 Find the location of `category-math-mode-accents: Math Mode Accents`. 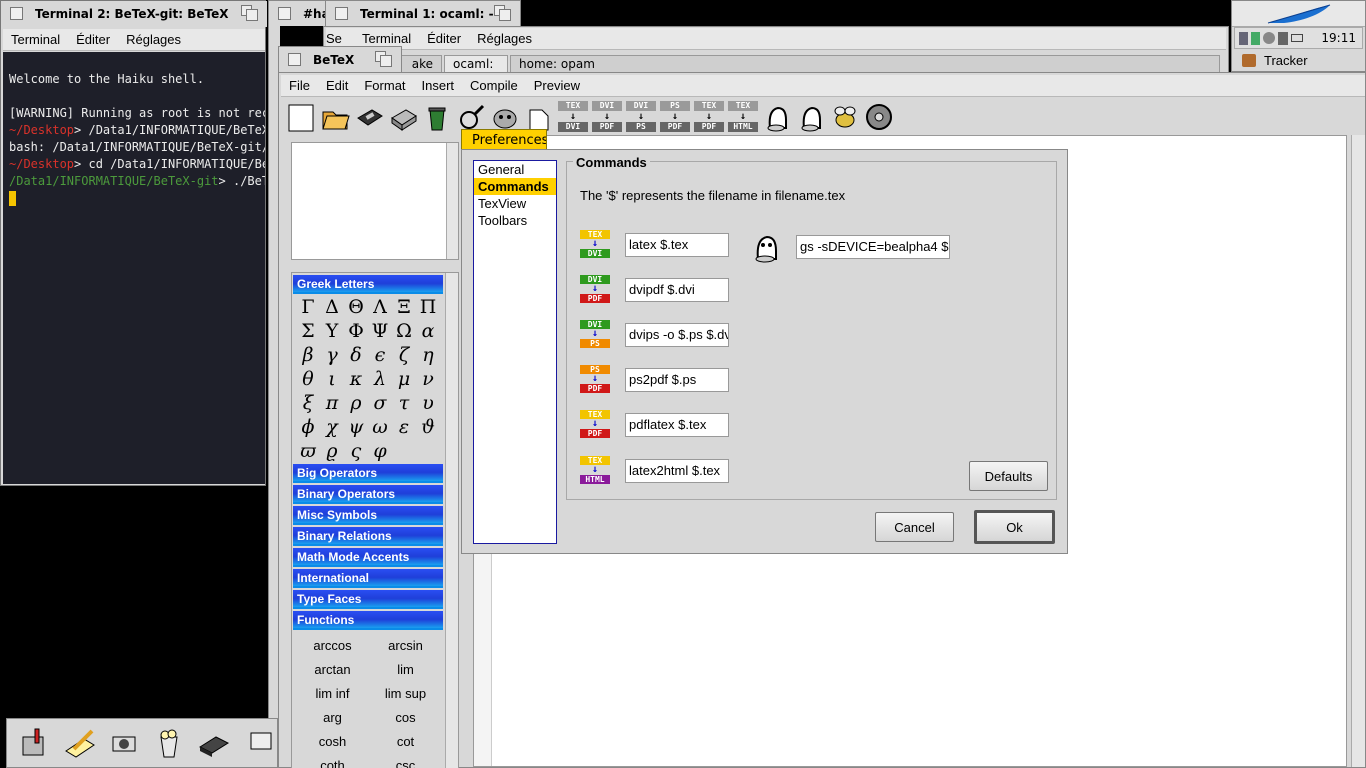

category-math-mode-accents: Math Mode Accents is located at coordinates (368, 557).